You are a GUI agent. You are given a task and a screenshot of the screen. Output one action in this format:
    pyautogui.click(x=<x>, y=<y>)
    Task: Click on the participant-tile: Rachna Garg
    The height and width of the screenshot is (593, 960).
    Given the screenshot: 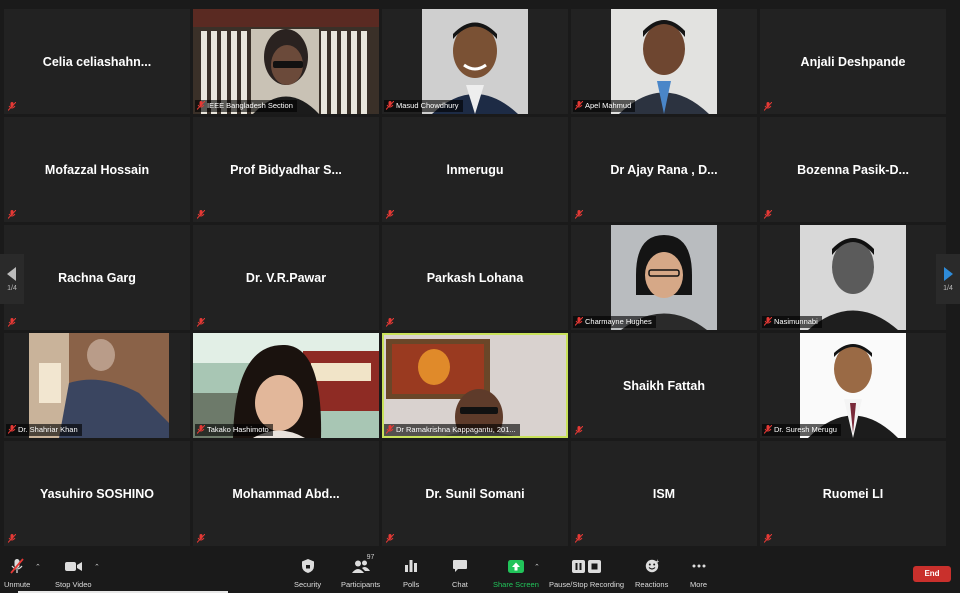 What is the action you would take?
    pyautogui.click(x=97, y=277)
    